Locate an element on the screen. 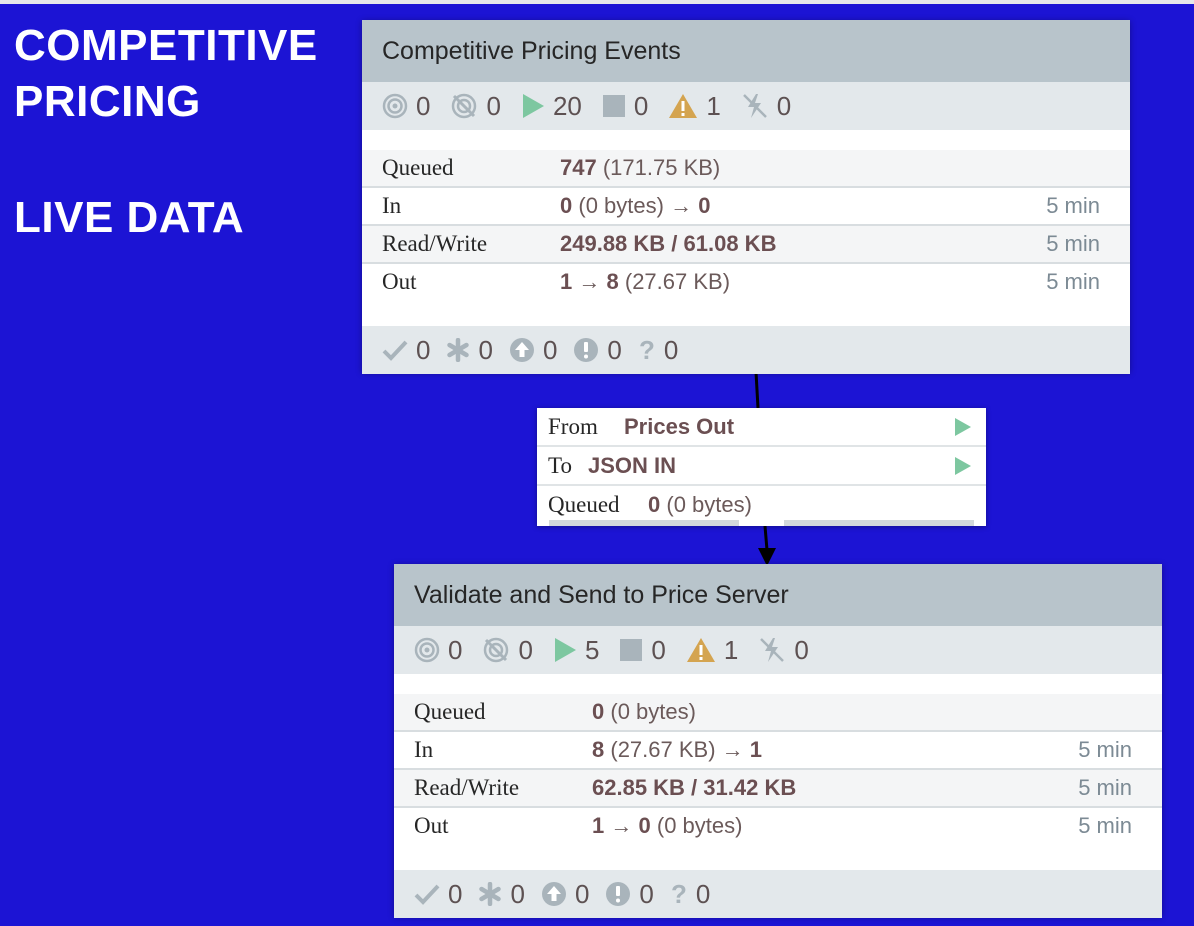  connection-queued: Queued 0 (0 bytes) is located at coordinates (650, 504).